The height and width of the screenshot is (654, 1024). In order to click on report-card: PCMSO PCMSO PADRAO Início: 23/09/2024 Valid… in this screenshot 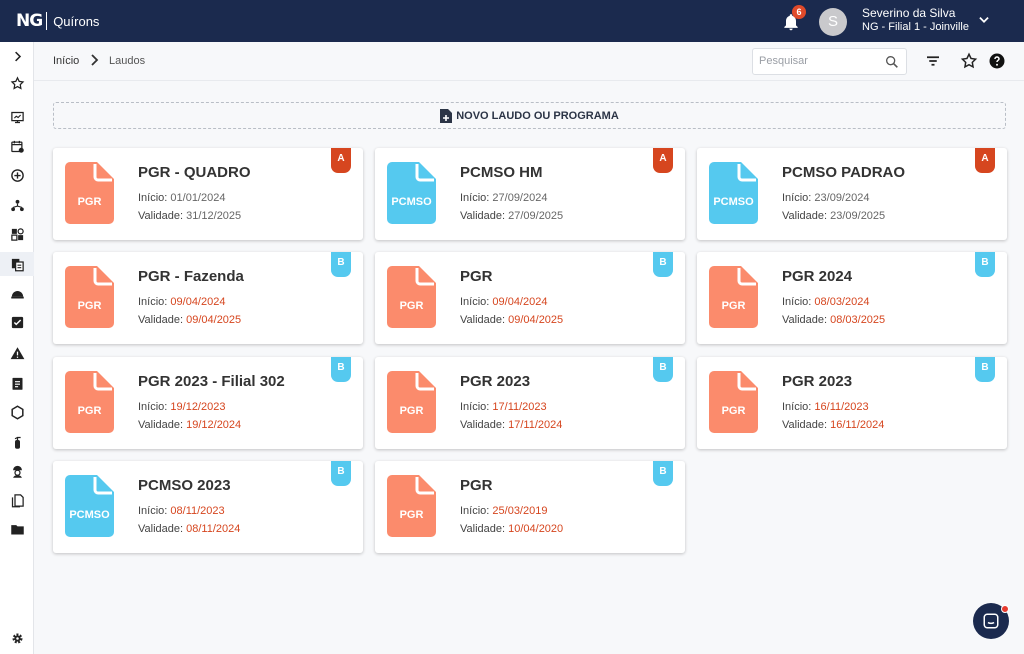, I will do `click(852, 194)`.